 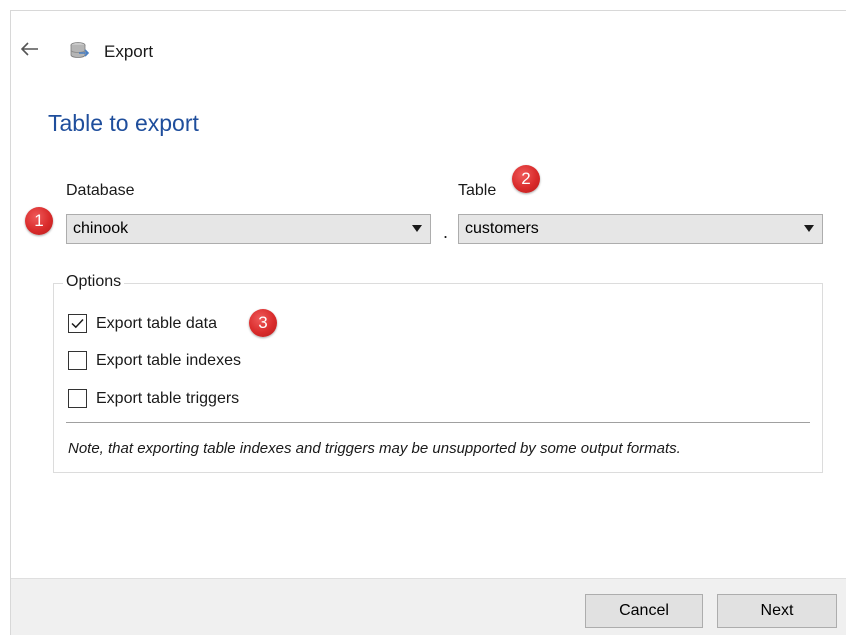 What do you see at coordinates (39, 221) in the screenshot?
I see `step-badge-1: 1` at bounding box center [39, 221].